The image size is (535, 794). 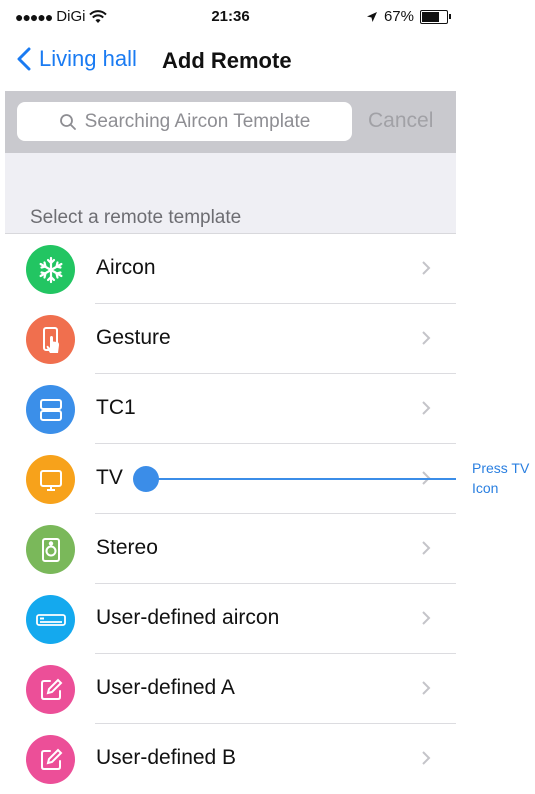 What do you see at coordinates (197, 121) in the screenshot?
I see `search-placeholder: Searching Aircon Template` at bounding box center [197, 121].